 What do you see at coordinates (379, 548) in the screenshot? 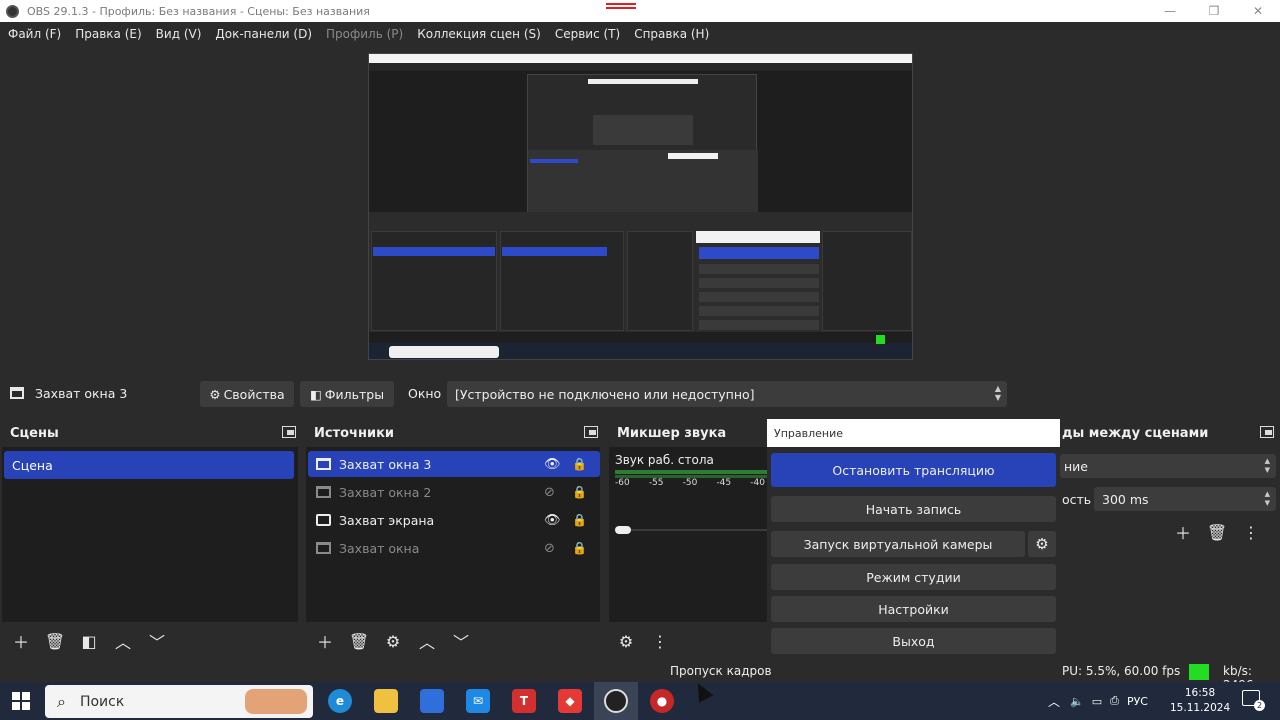
I see `source-item-label: Захват окна` at bounding box center [379, 548].